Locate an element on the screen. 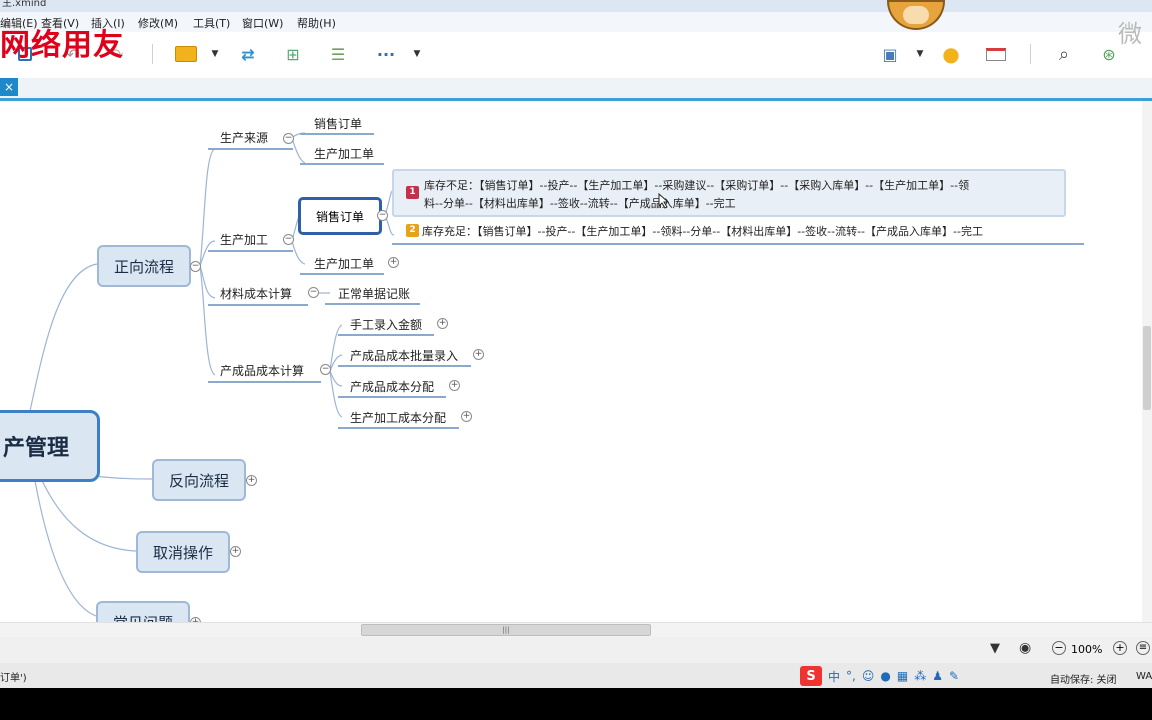  subtopic-product-cost: 产成品成本计算 is located at coordinates (262, 370).